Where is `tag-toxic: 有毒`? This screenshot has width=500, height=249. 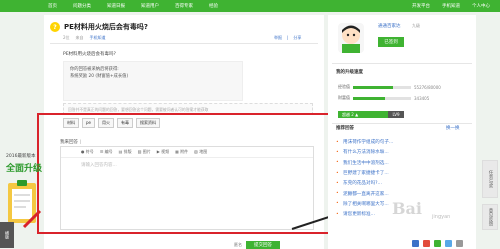
tag-toxic: 有毒 is located at coordinates (125, 123).